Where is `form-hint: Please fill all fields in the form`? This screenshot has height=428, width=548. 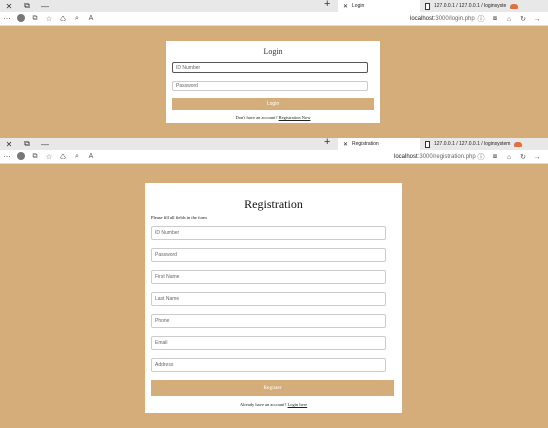
form-hint: Please fill all fields in the form is located at coordinates (179, 217).